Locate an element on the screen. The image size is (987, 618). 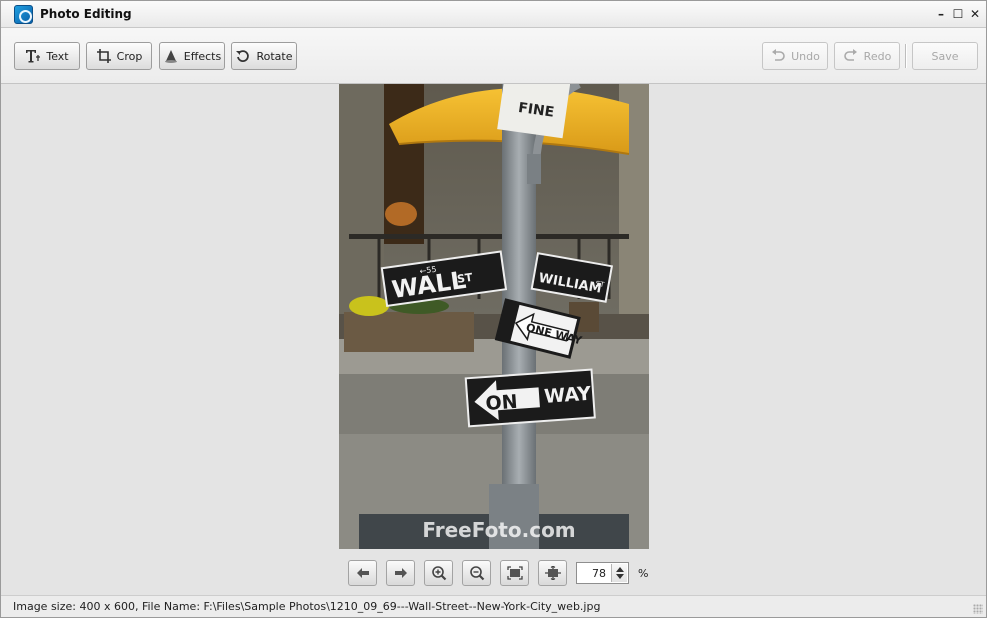
close-button: ✕ is located at coordinates (975, 14).